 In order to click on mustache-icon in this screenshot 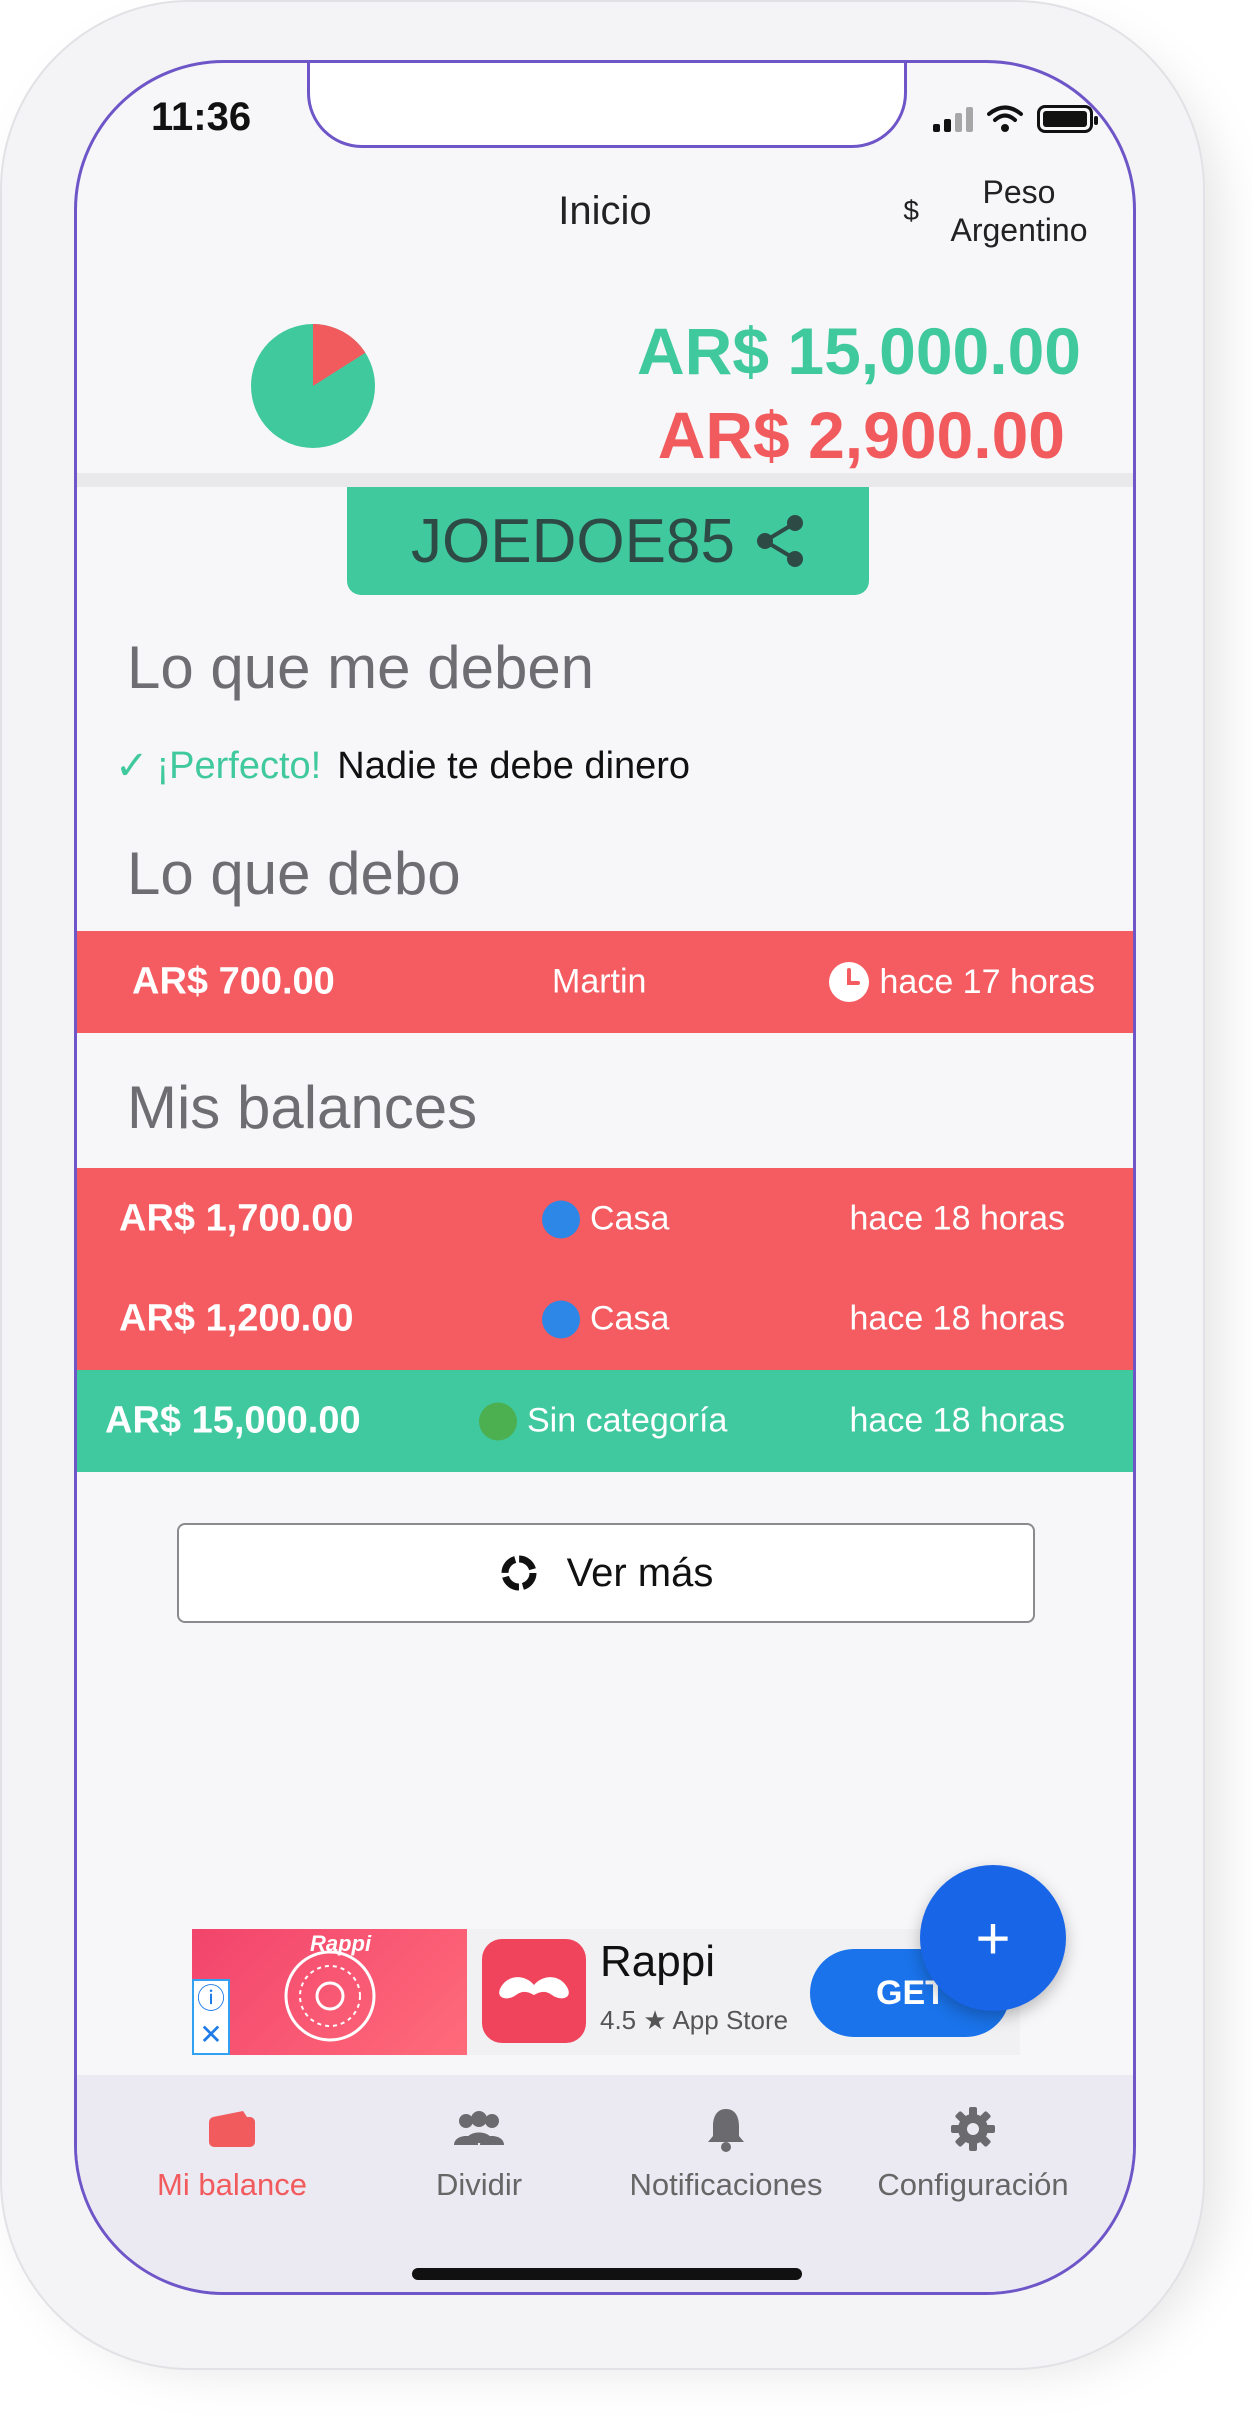, I will do `click(534, 1988)`.